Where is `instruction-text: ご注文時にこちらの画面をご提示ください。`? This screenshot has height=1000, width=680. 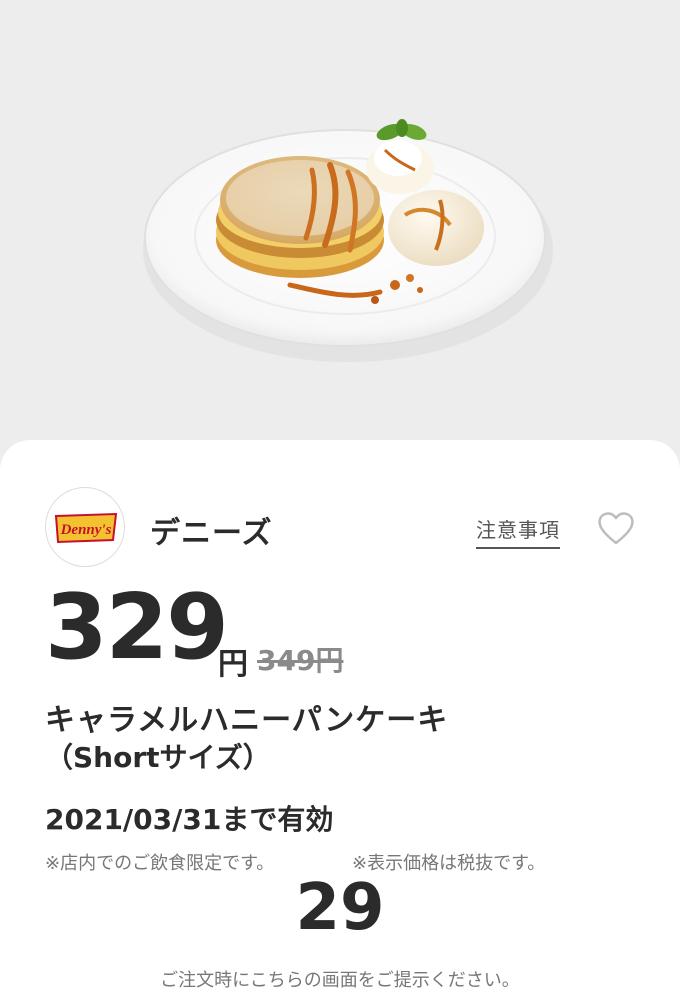
instruction-text: ご注文時にこちらの画面をご提示ください。 is located at coordinates (340, 980).